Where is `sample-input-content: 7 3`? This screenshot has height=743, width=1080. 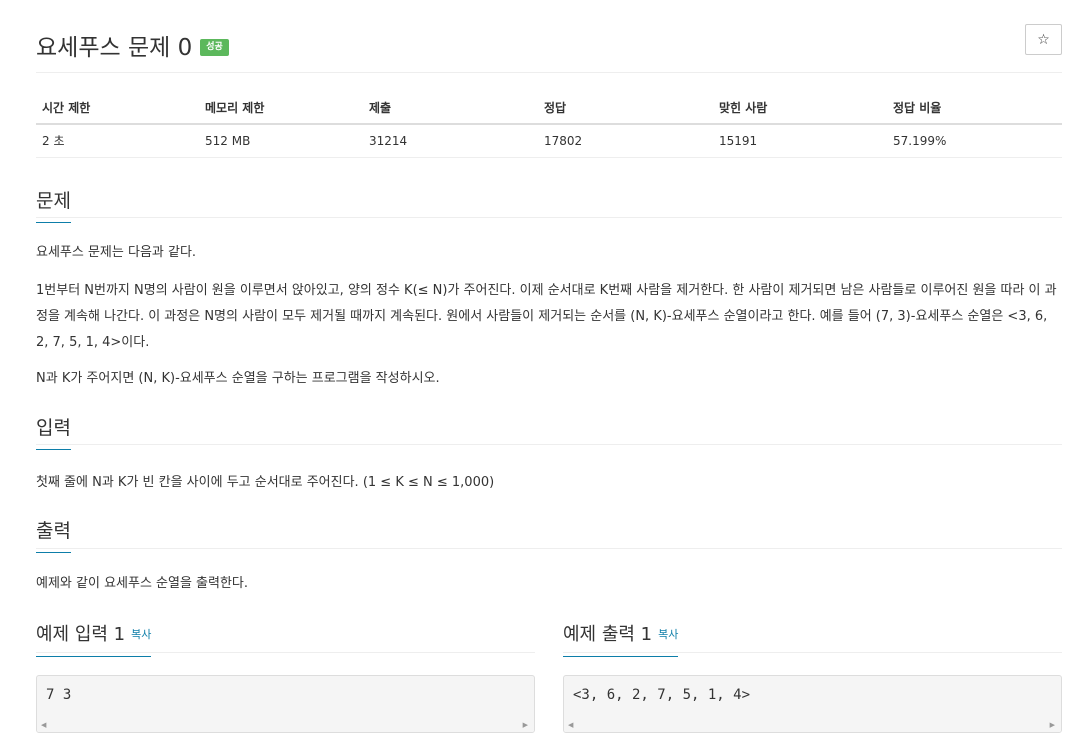 sample-input-content: 7 3 is located at coordinates (59, 695).